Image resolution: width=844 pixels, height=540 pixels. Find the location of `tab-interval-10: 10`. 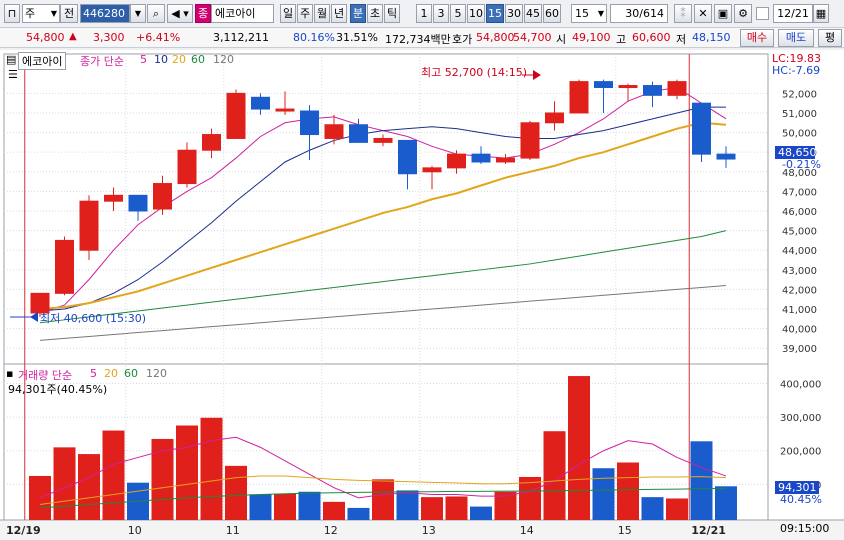

tab-interval-10: 10 is located at coordinates (476, 13).